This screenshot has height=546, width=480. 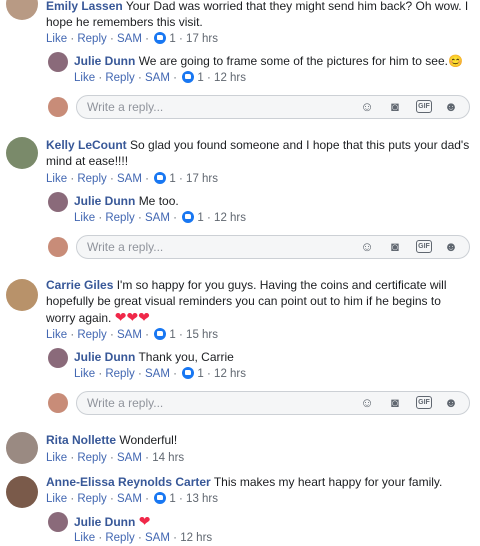 I want to click on comment-author: Emily Lassen, so click(x=84, y=6).